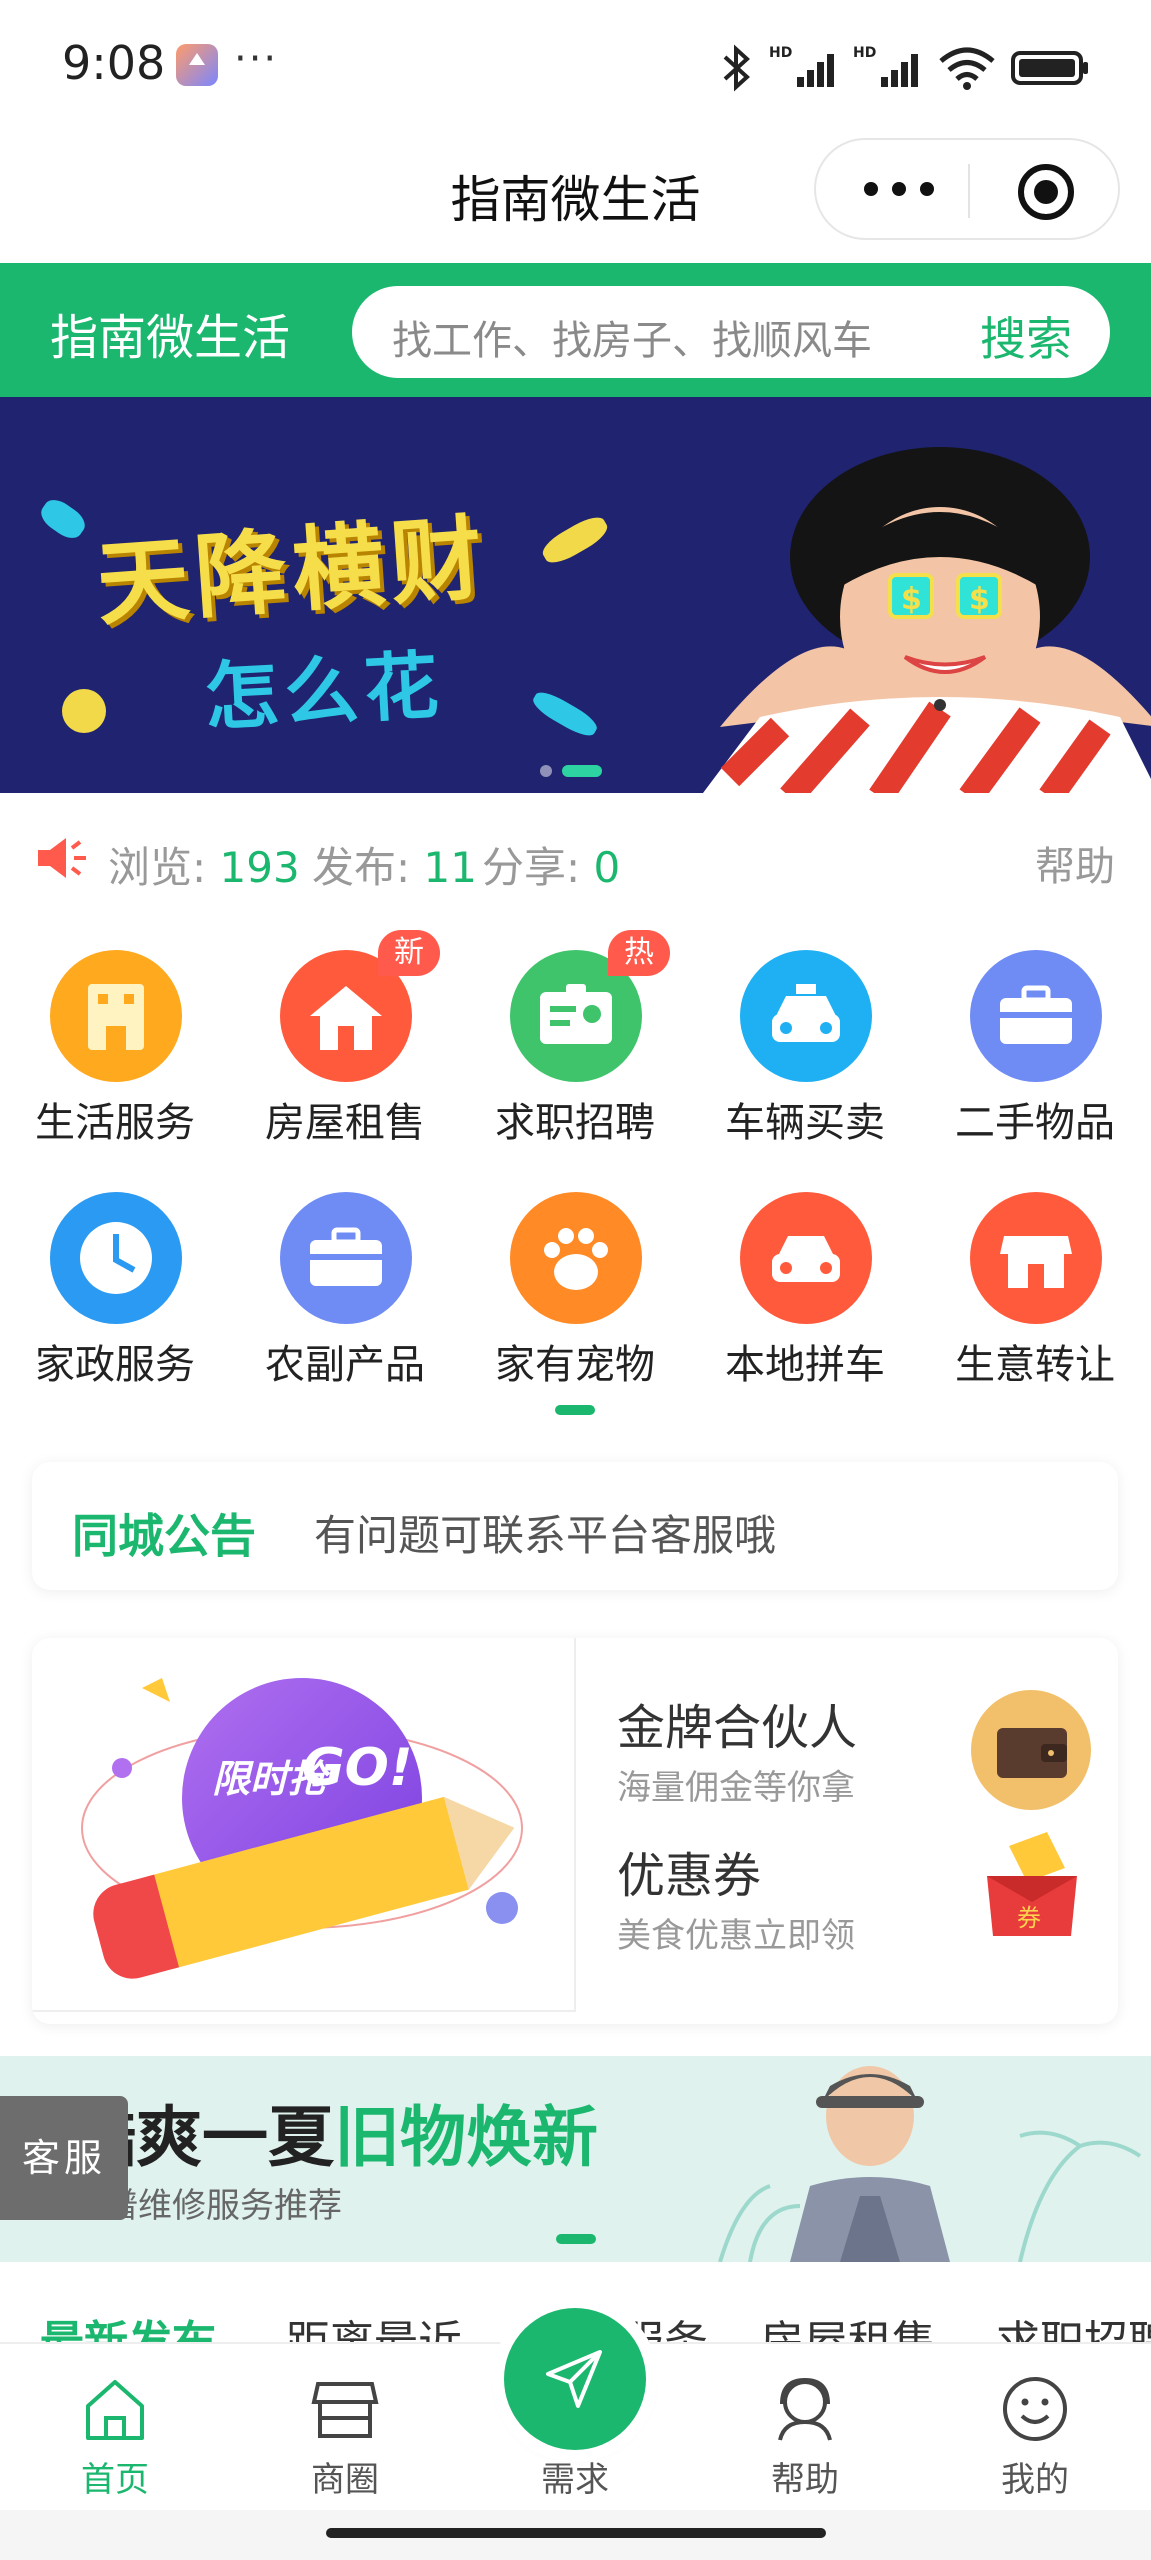 The width and height of the screenshot is (1151, 2560). I want to click on category-label: 生活服务, so click(115, 1123).